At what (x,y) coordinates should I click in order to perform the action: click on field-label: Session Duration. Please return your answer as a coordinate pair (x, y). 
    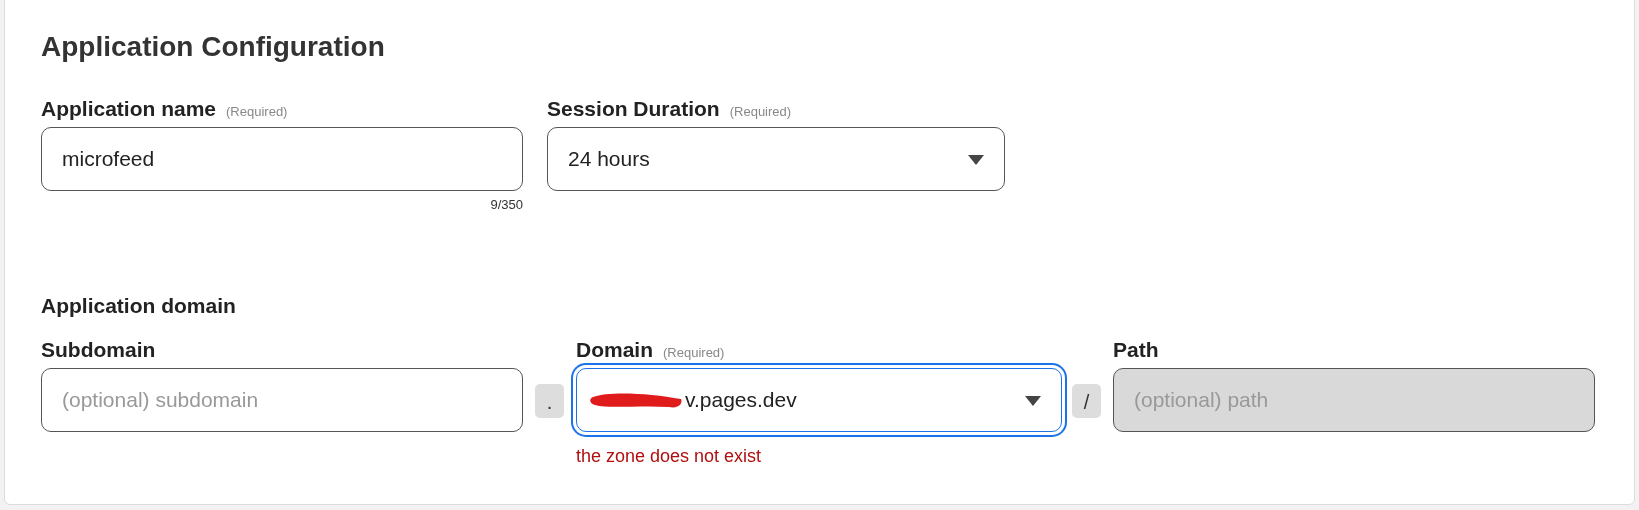
    Looking at the image, I should click on (633, 109).